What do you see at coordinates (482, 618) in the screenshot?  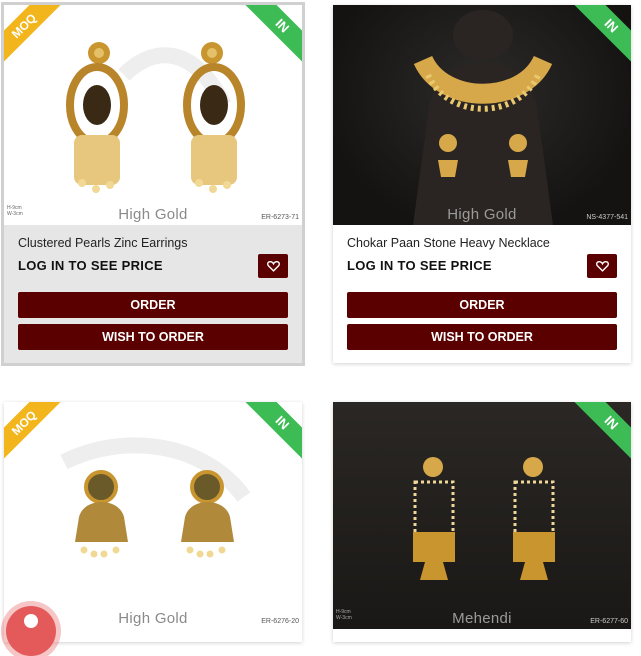 I see `watermark: Mehendi` at bounding box center [482, 618].